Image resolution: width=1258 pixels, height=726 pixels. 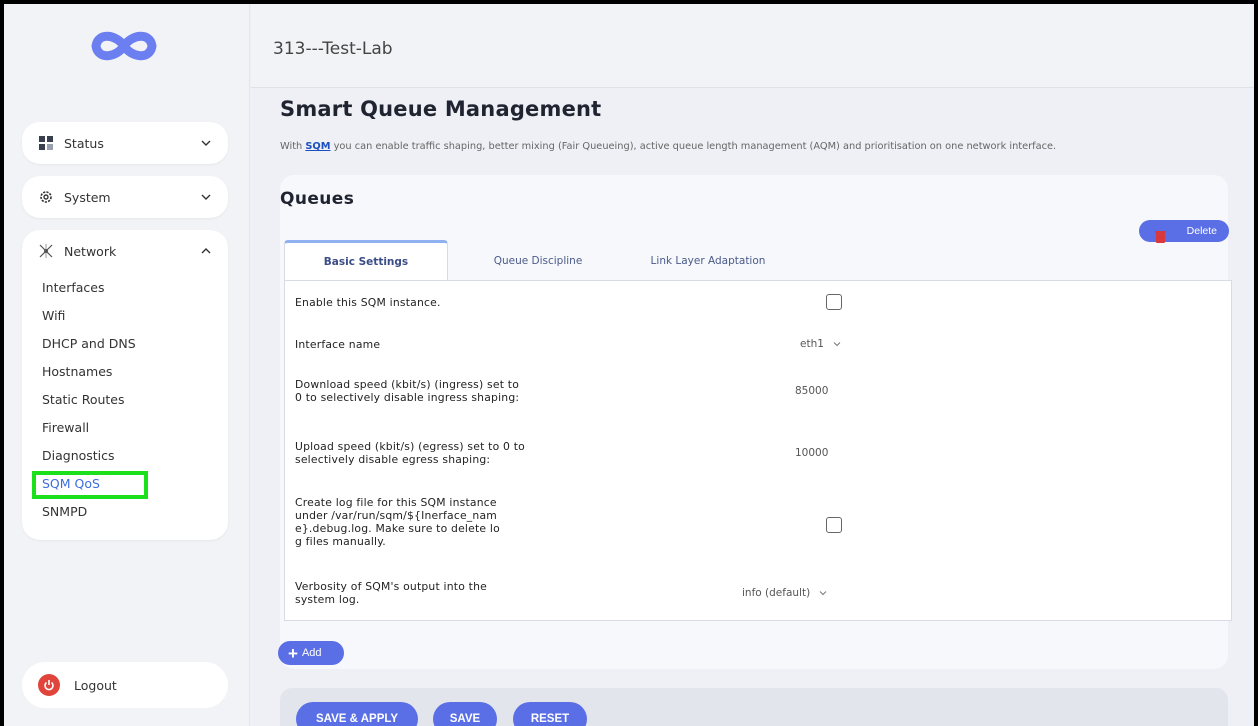 What do you see at coordinates (293, 653) in the screenshot?
I see `plus-icon: +` at bounding box center [293, 653].